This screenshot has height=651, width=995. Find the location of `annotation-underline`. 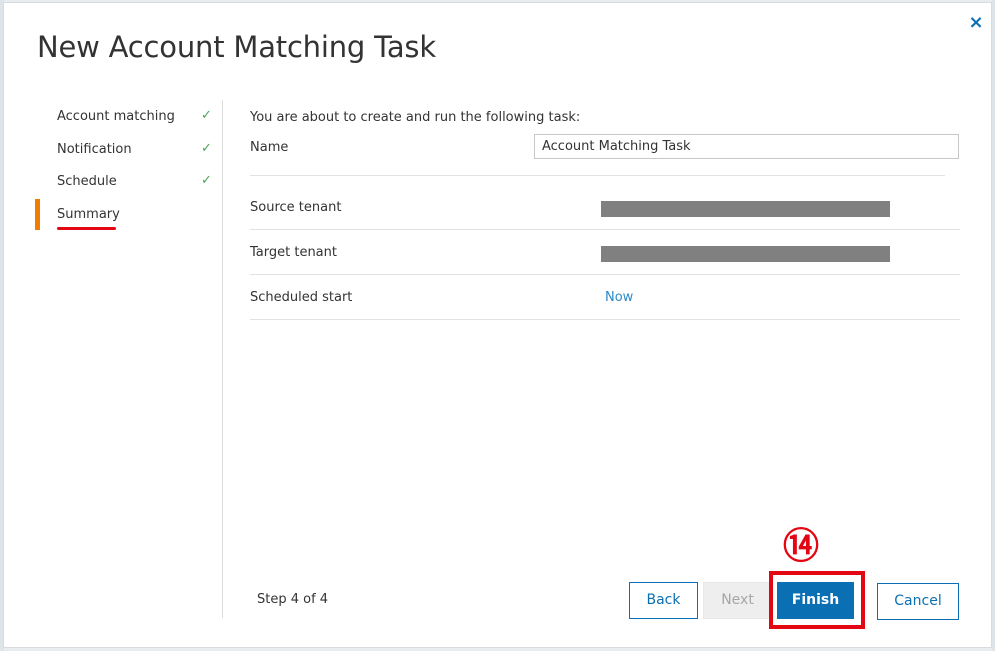

annotation-underline is located at coordinates (86, 228).